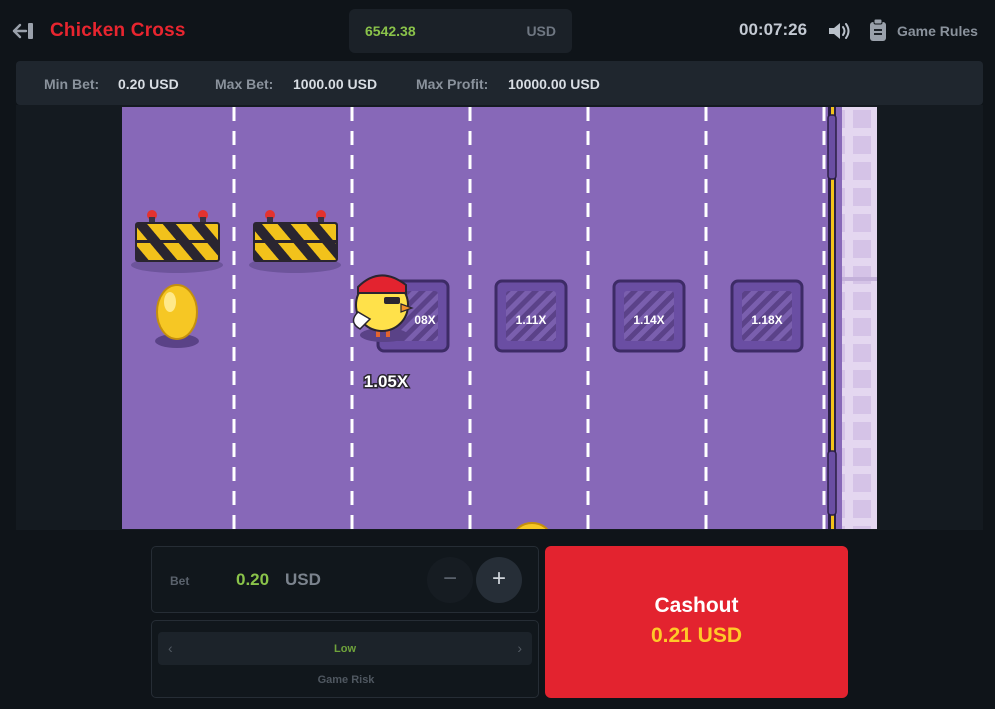 The image size is (995, 709). I want to click on min-bet-label: Min Bet:, so click(72, 84).